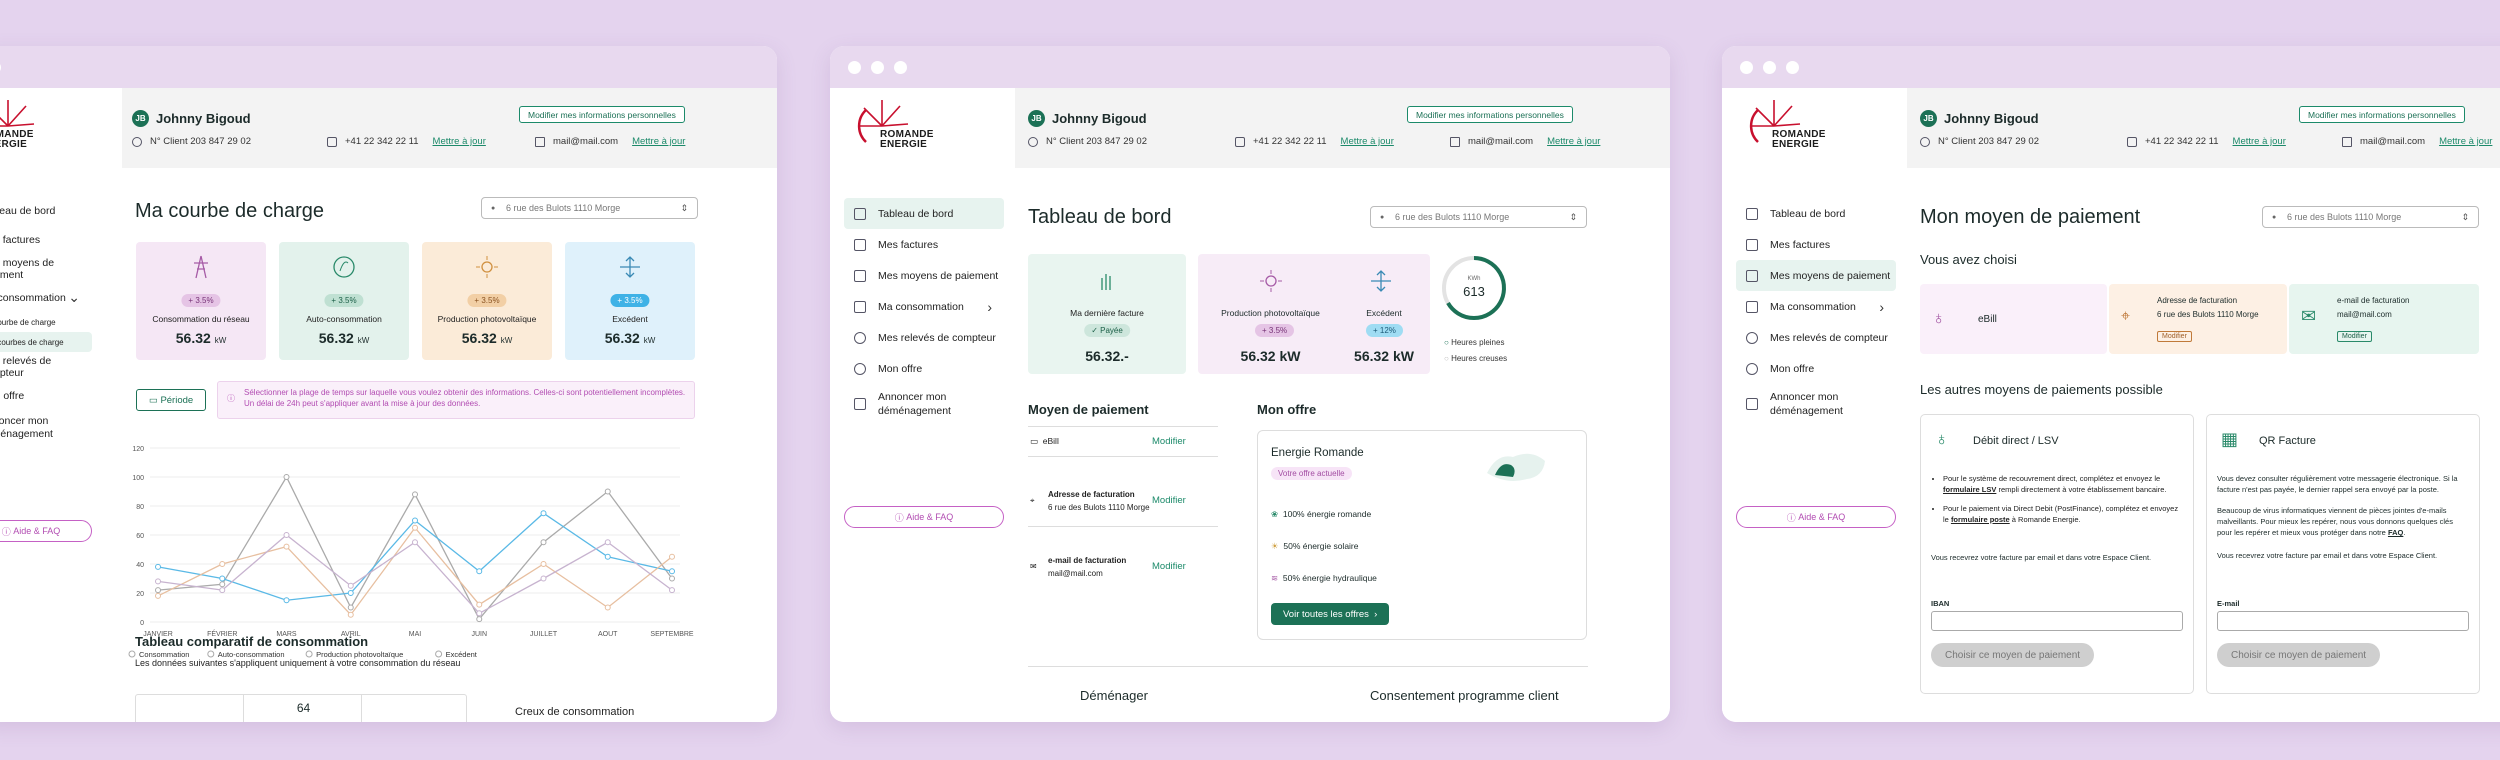 Image resolution: width=2500 pixels, height=760 pixels. I want to click on client-number-text: N° Client 203 847 29 02, so click(1988, 141).